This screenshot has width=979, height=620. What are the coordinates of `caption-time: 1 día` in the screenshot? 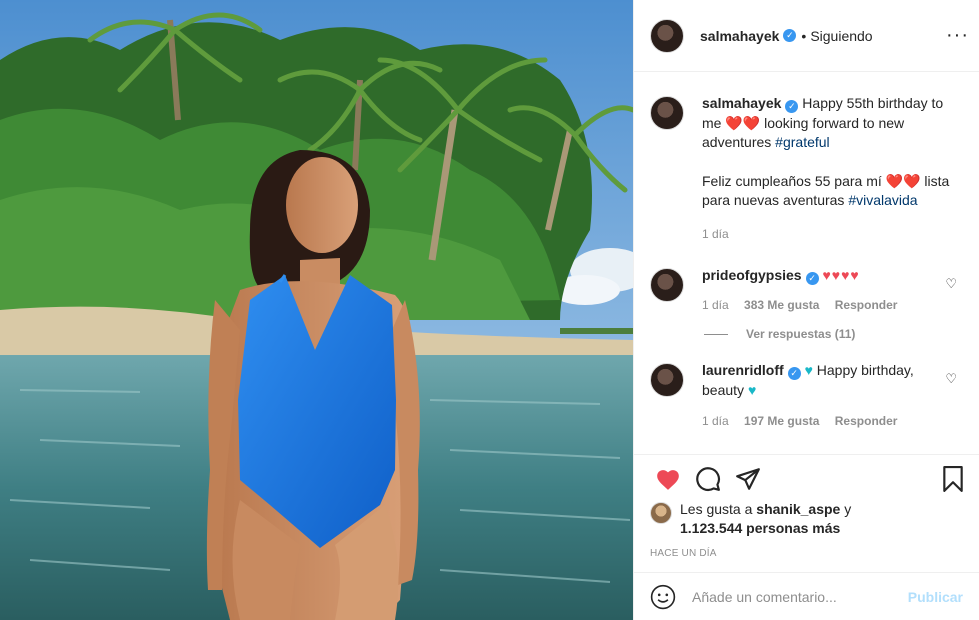 It's located at (715, 234).